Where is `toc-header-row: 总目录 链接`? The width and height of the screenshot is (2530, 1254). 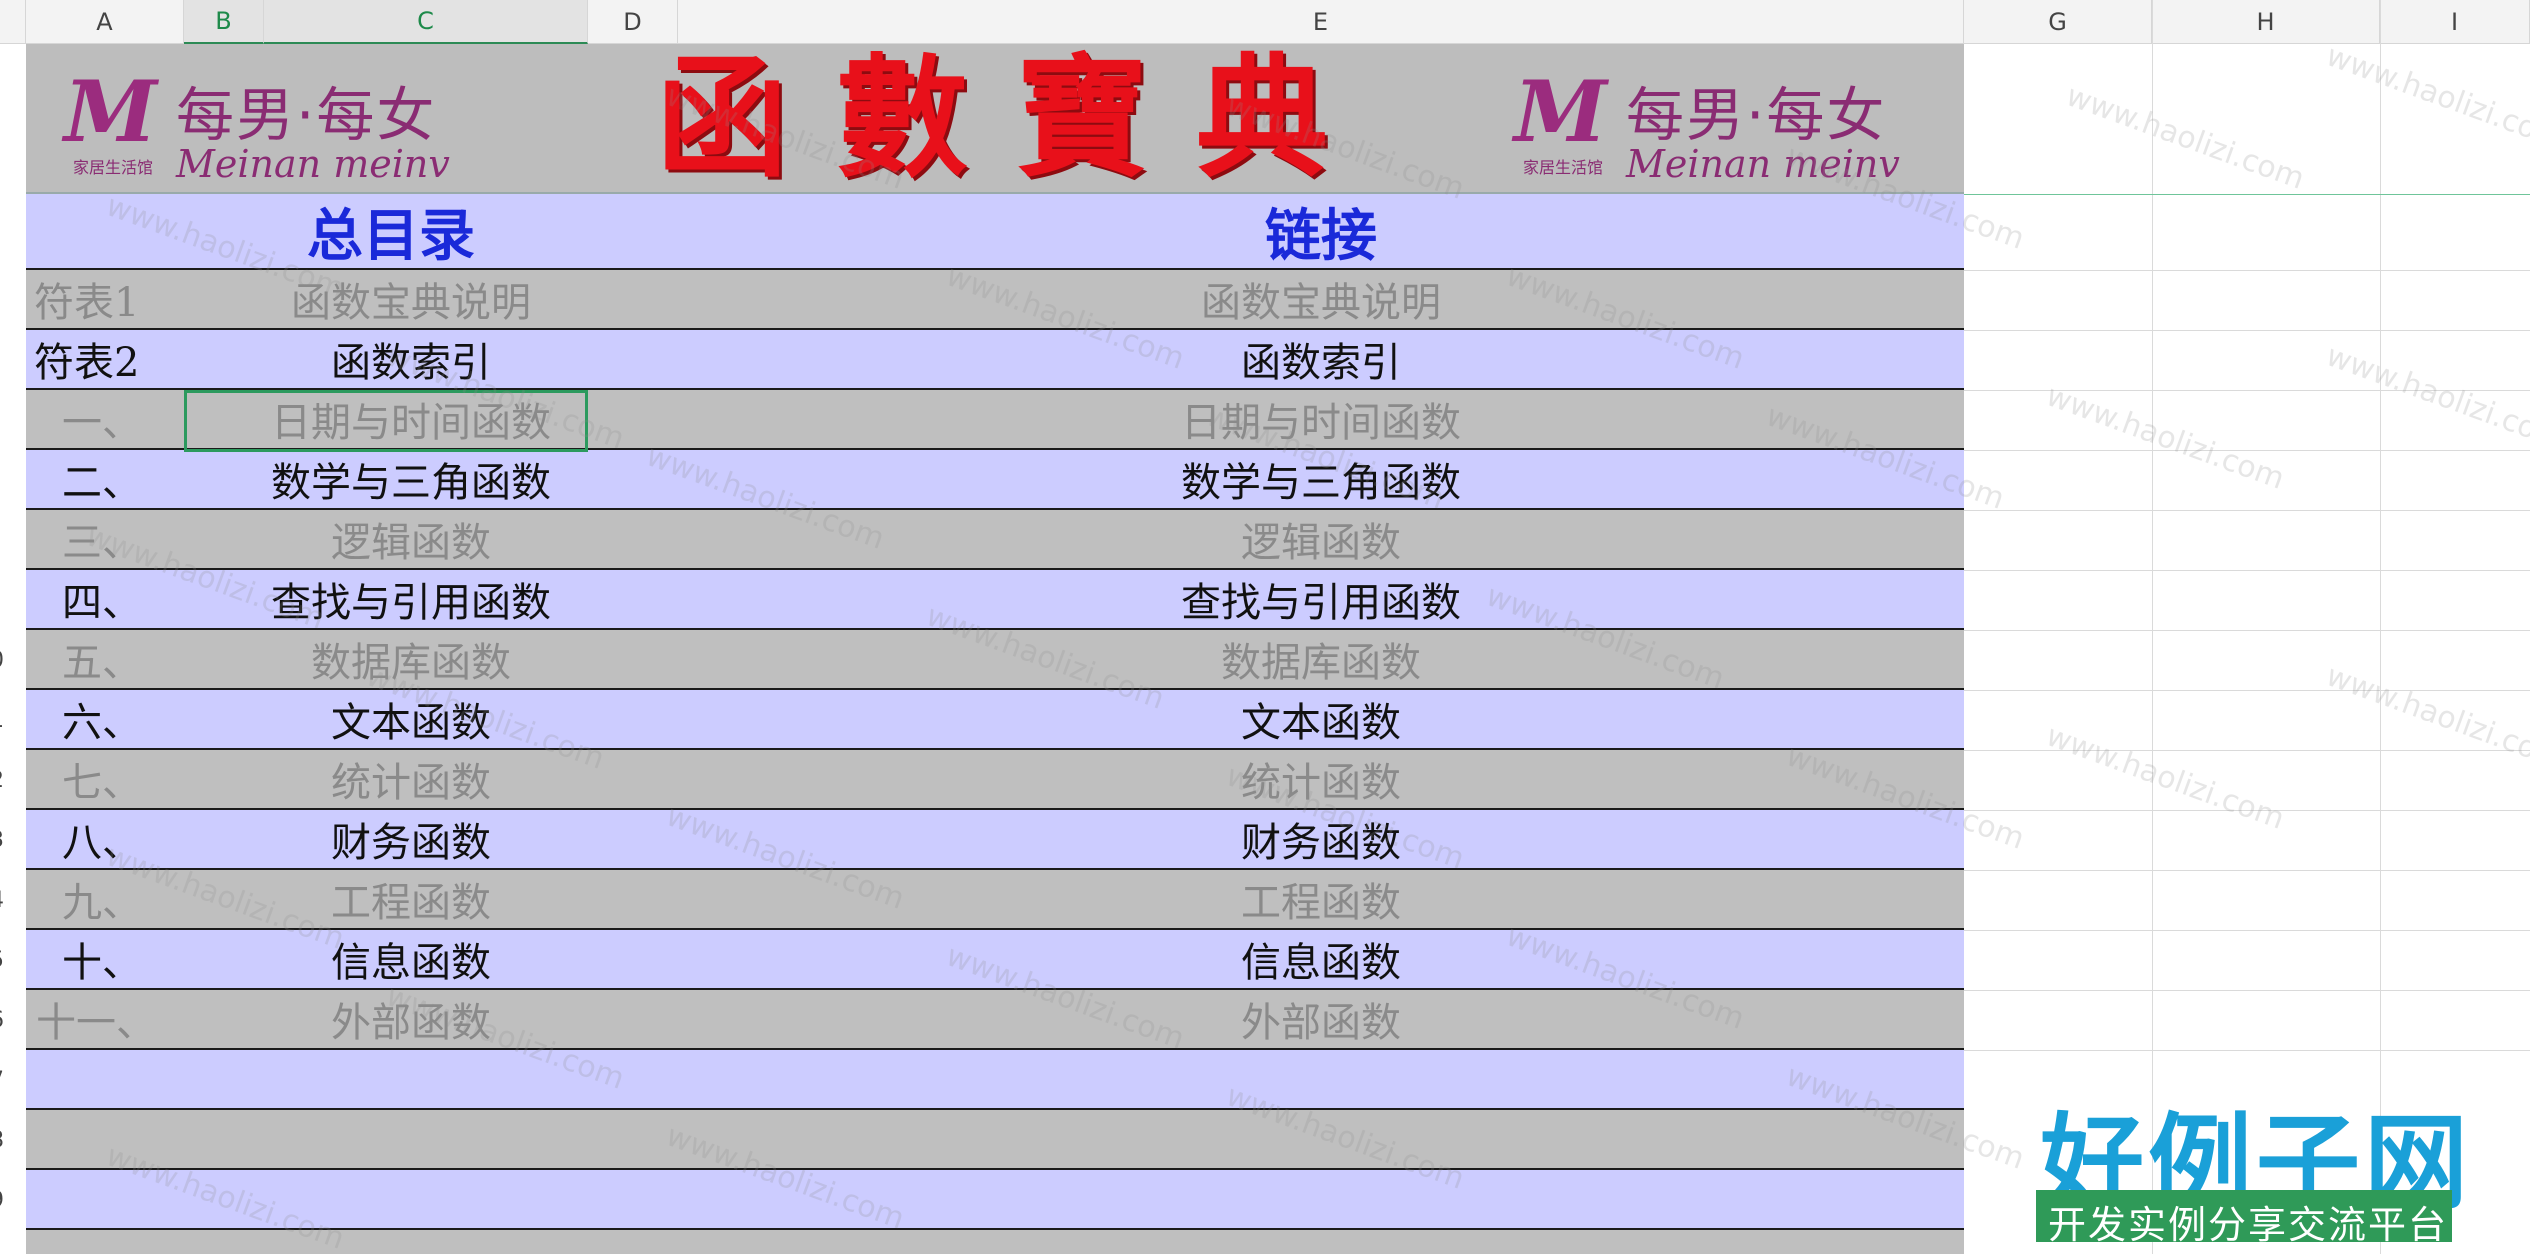
toc-header-row: 总目录 链接 is located at coordinates (995, 232).